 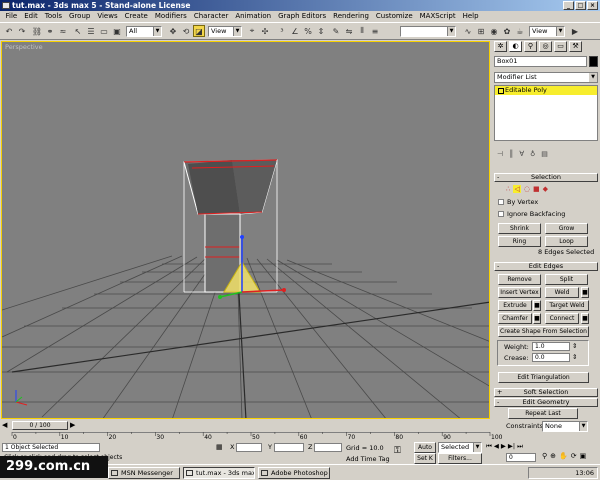 What do you see at coordinates (551, 346) in the screenshot?
I see `weight-spinner: 1.0` at bounding box center [551, 346].